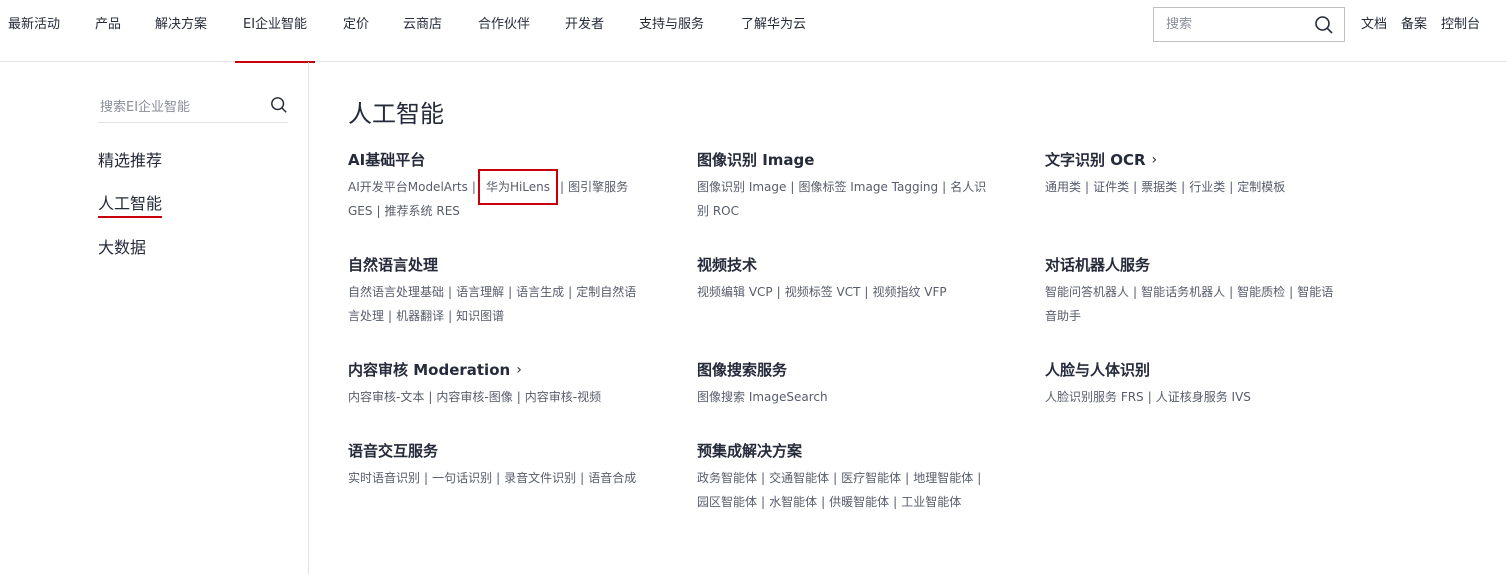 This screenshot has height=574, width=1507. What do you see at coordinates (1087, 292) in the screenshot?
I see `product-link: 智能问答机器人` at bounding box center [1087, 292].